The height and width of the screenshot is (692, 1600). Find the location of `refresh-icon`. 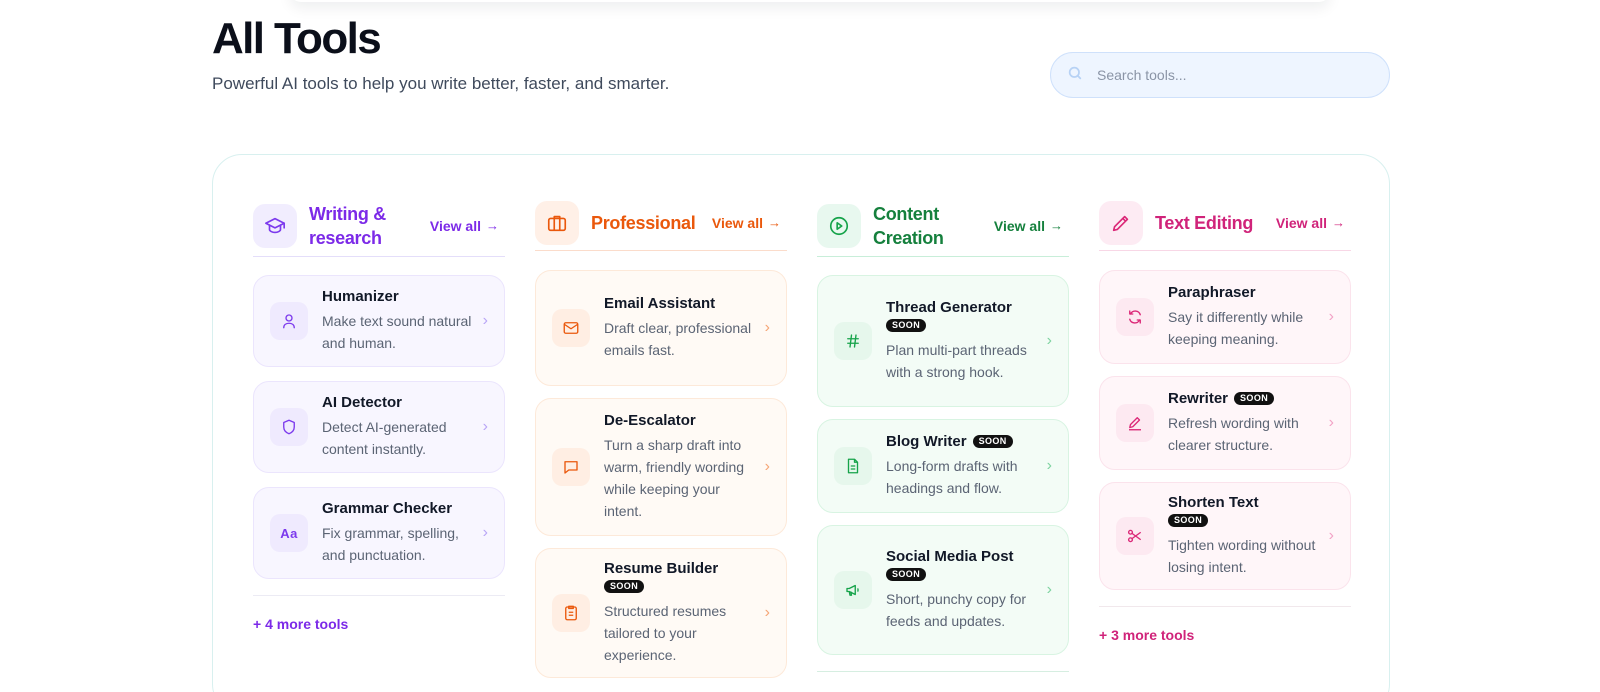

refresh-icon is located at coordinates (1135, 317).